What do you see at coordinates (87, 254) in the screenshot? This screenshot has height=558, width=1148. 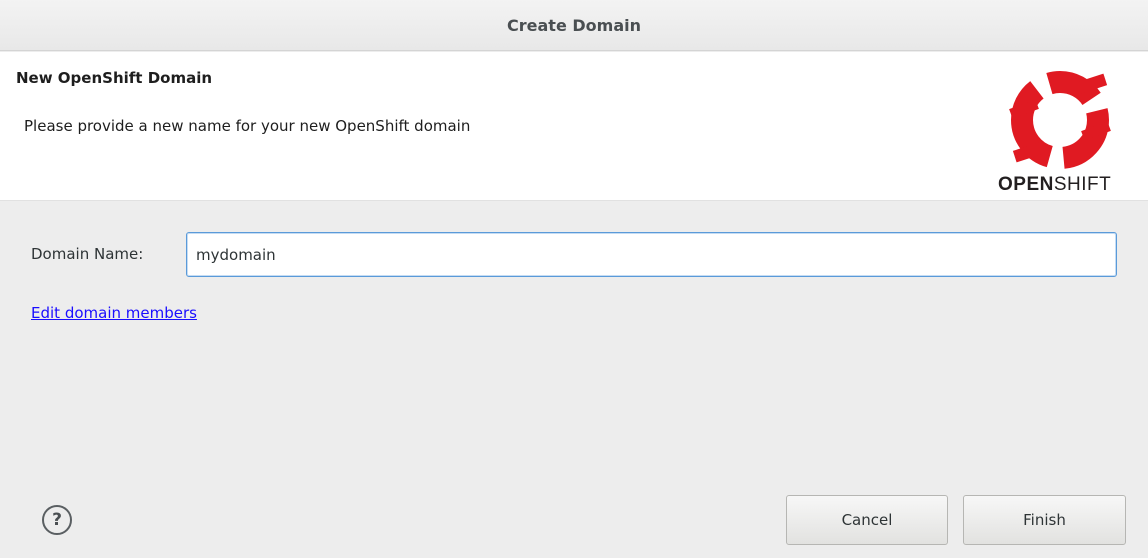 I see `domain-name-label: Domain Name:` at bounding box center [87, 254].